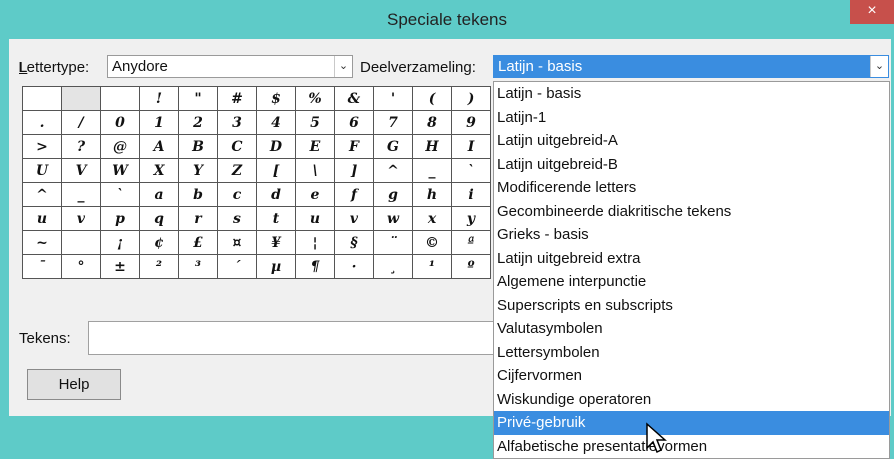 The image size is (894, 459). Describe the element at coordinates (198, 218) in the screenshot. I see `grid-cell: r` at that location.